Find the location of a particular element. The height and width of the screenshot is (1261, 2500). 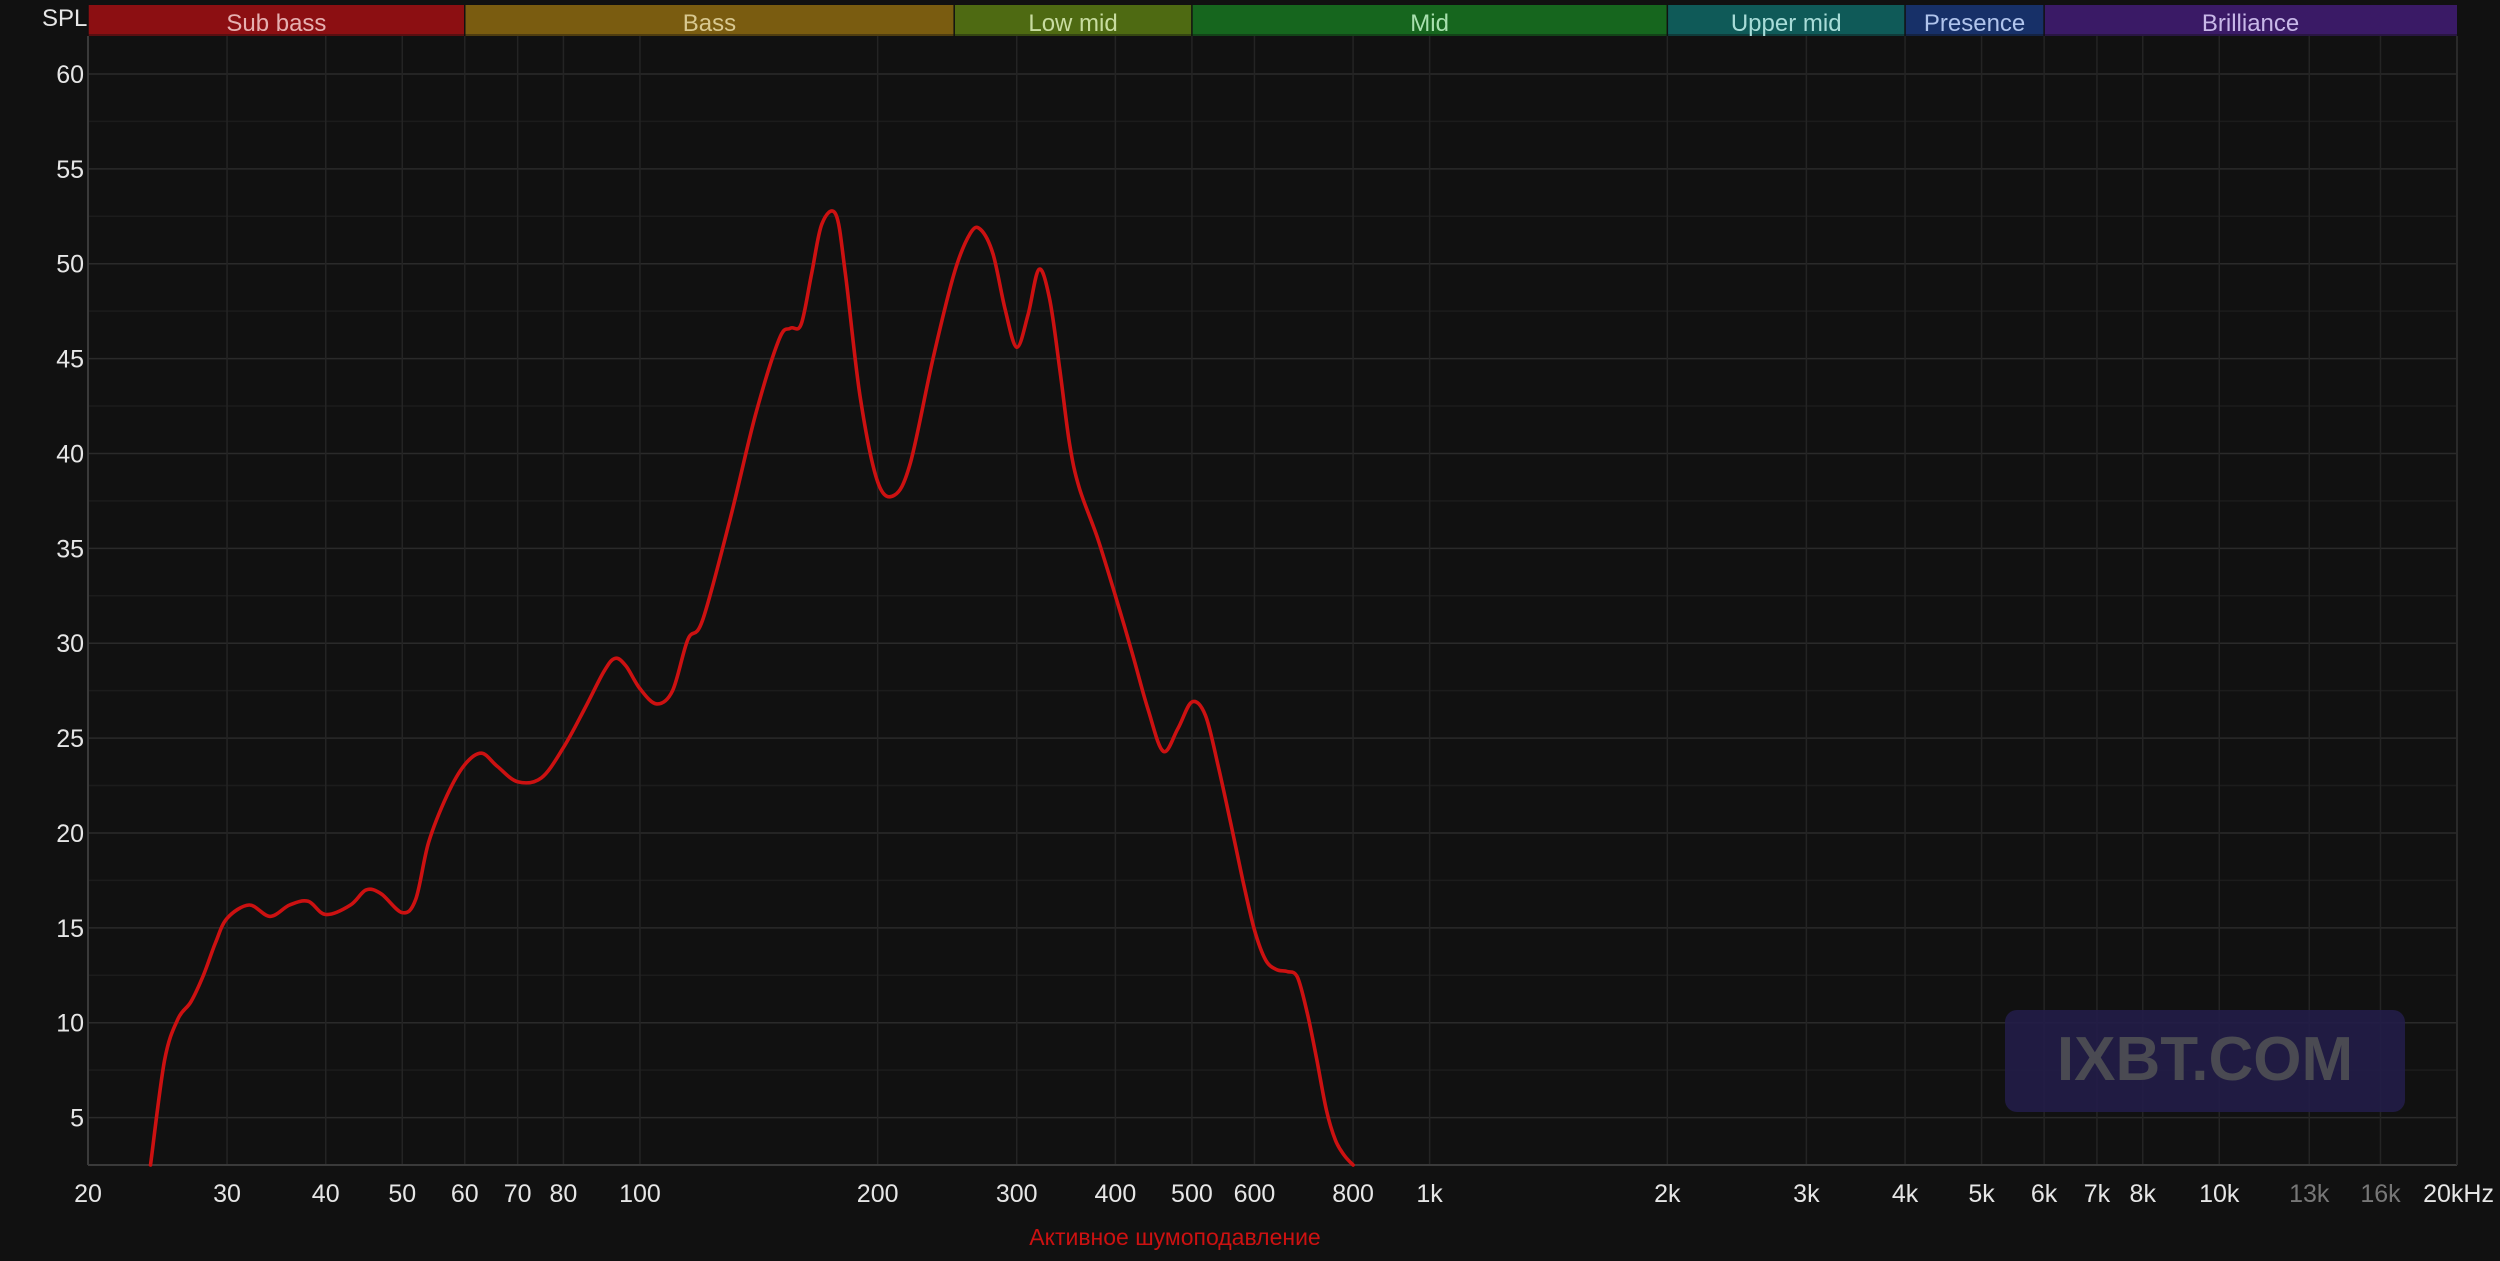

y-tick-label: 45 is located at coordinates (70, 360).